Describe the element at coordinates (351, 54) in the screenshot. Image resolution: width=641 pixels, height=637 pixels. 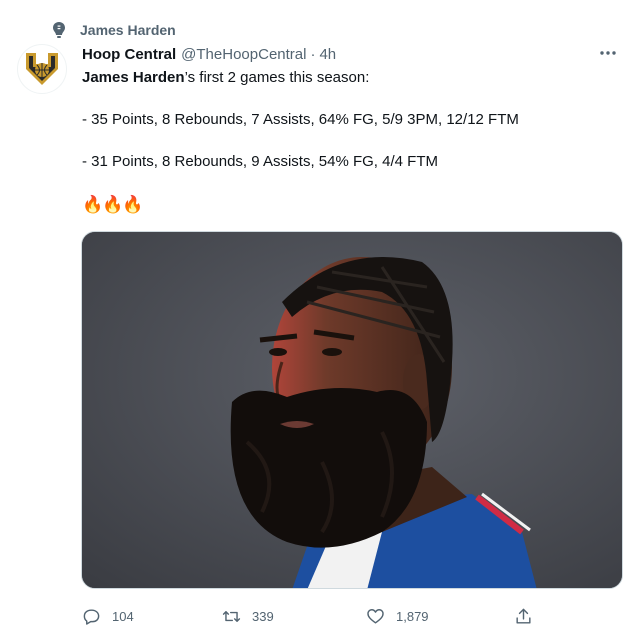
I see `tweet-header: Hoop Central @TheHoopCentral · 4h` at that location.